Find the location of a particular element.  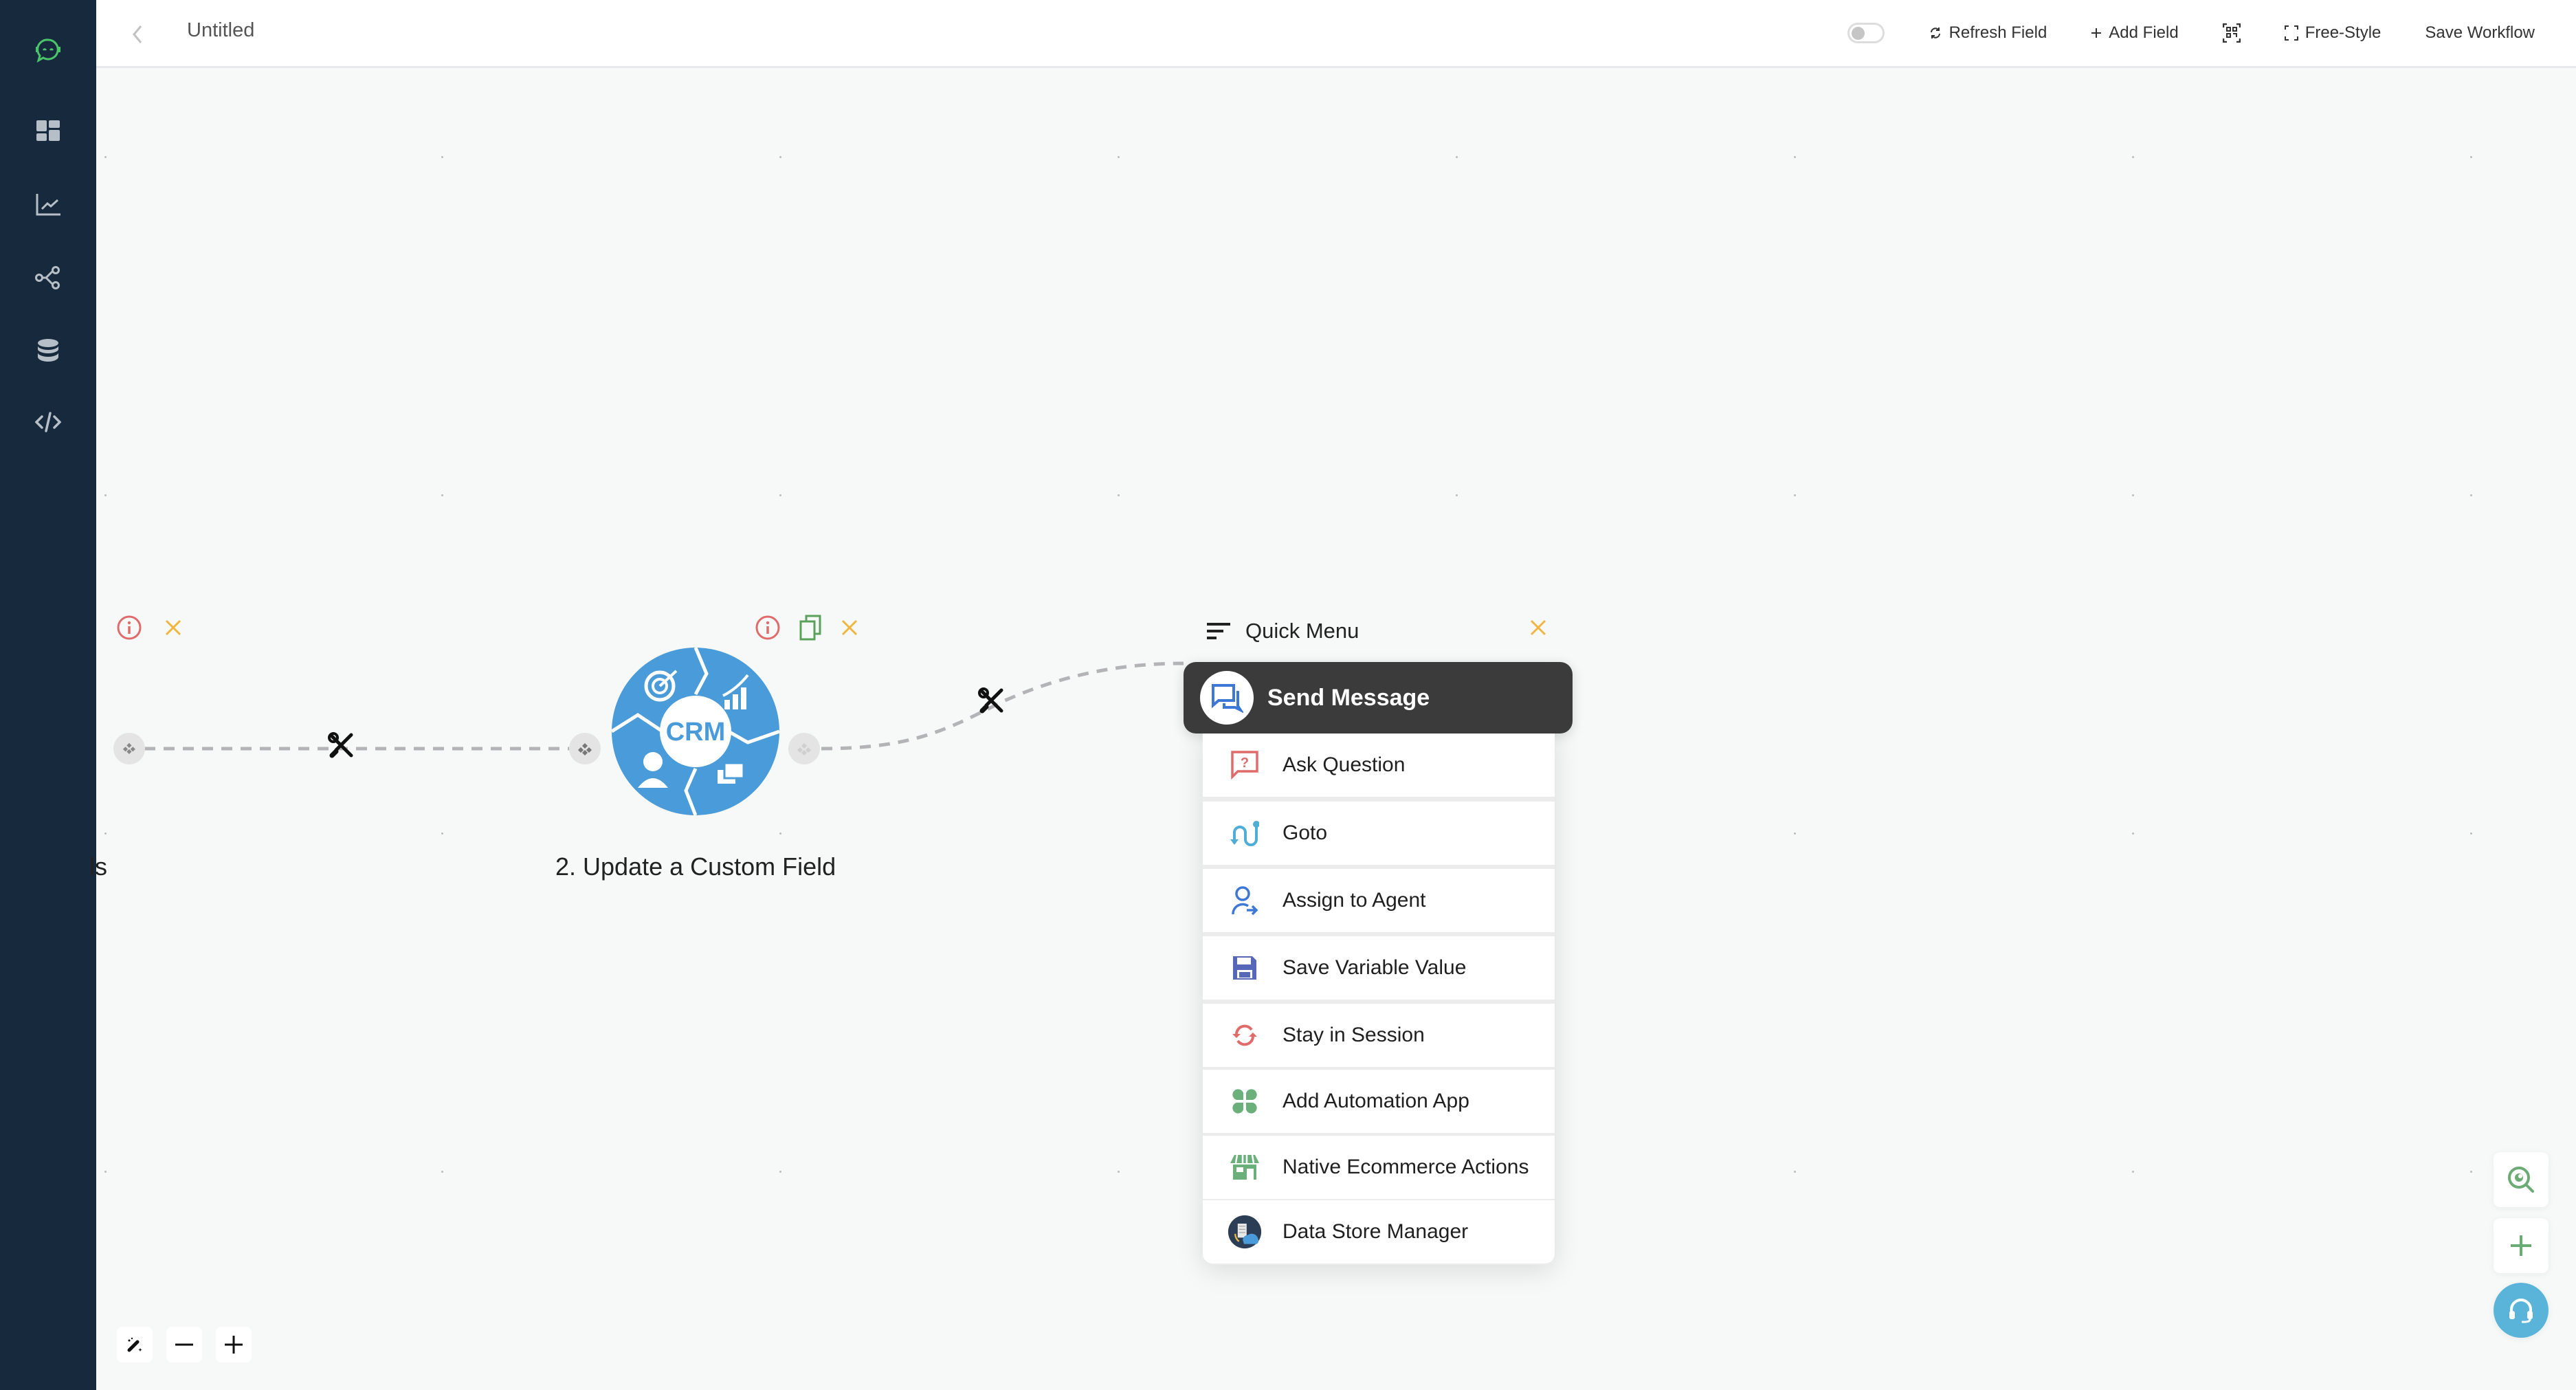

quick-menu-item: Assign to Agent is located at coordinates (1379, 900).